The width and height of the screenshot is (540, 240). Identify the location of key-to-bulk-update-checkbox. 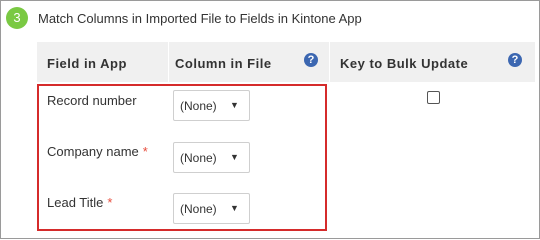
(433, 97).